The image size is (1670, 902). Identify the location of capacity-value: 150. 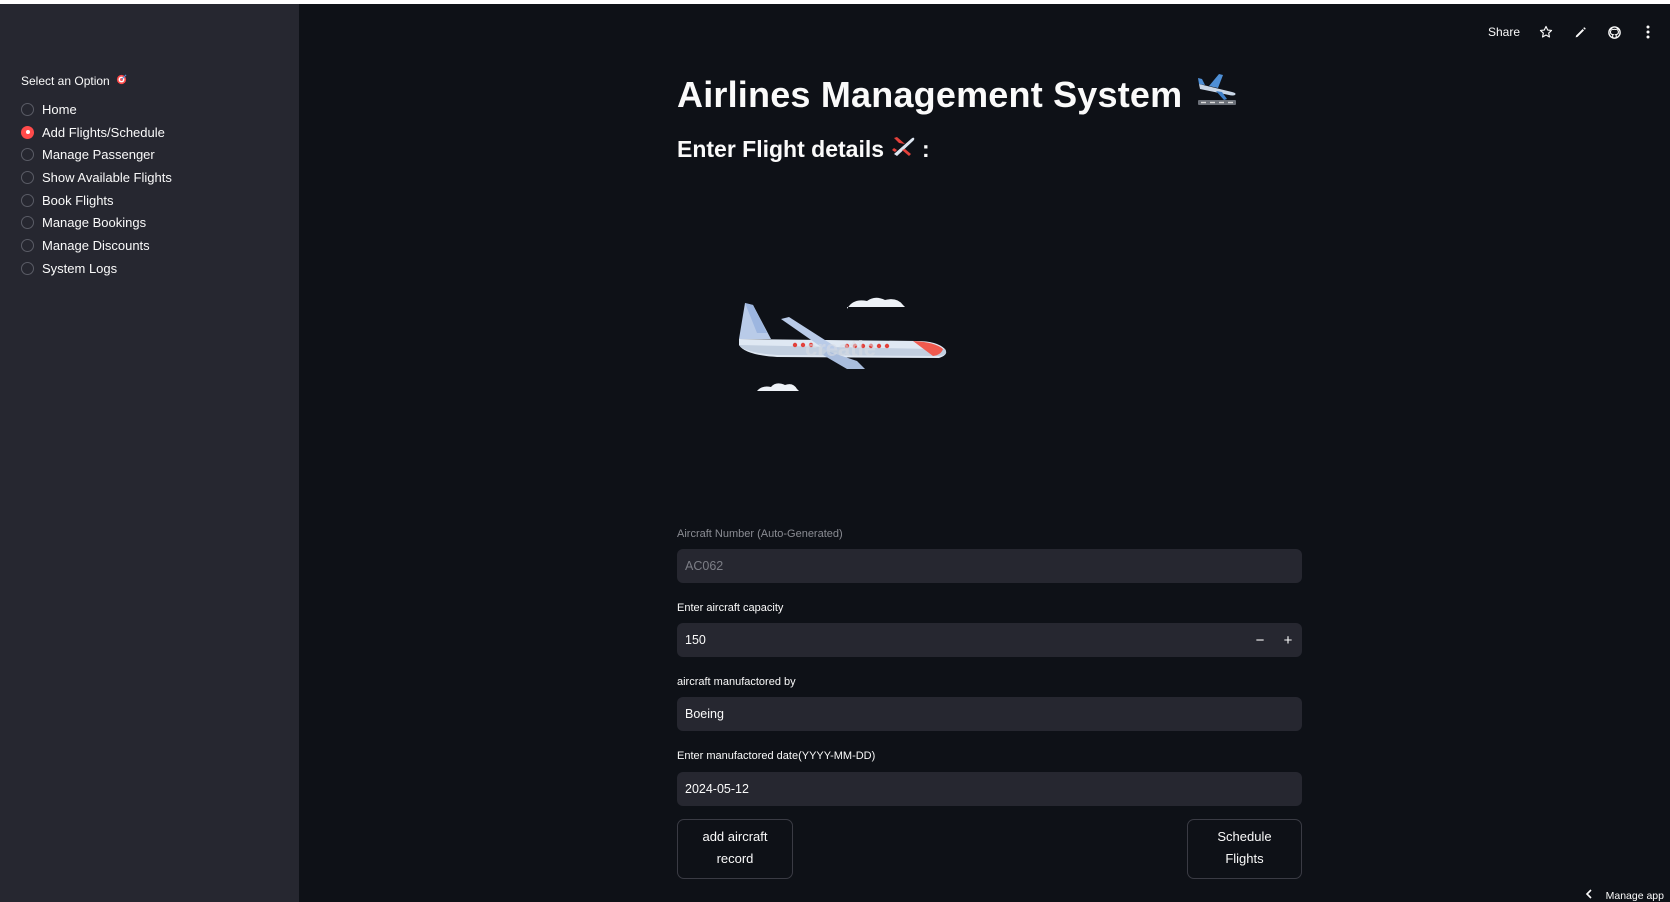
(695, 640).